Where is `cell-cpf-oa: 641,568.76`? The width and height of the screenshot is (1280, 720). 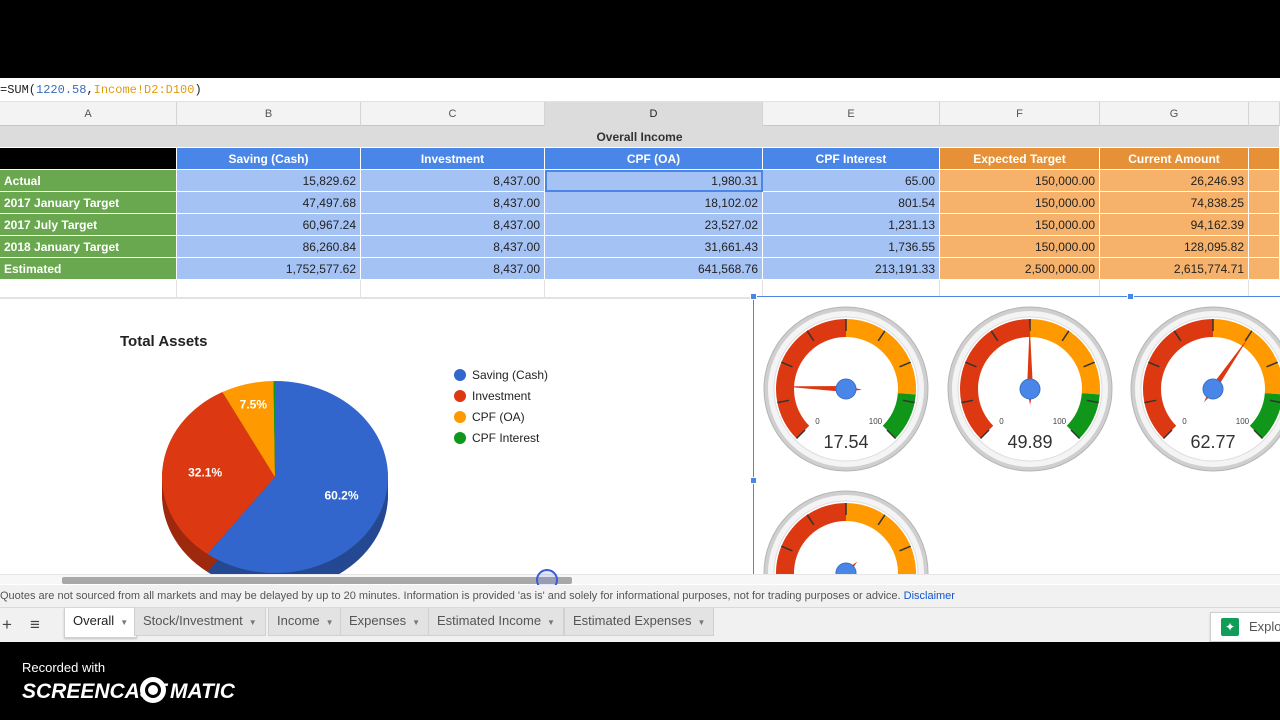 cell-cpf-oa: 641,568.76 is located at coordinates (654, 269).